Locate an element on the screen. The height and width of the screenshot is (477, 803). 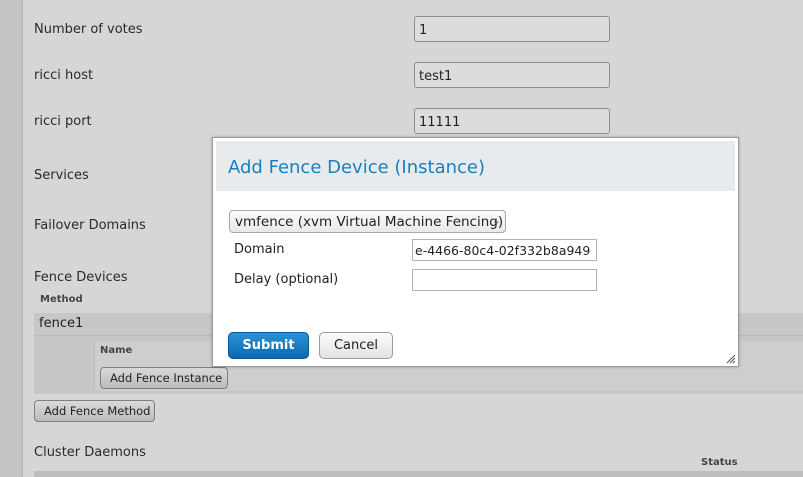
ricci-port-label: ricci port is located at coordinates (63, 121).